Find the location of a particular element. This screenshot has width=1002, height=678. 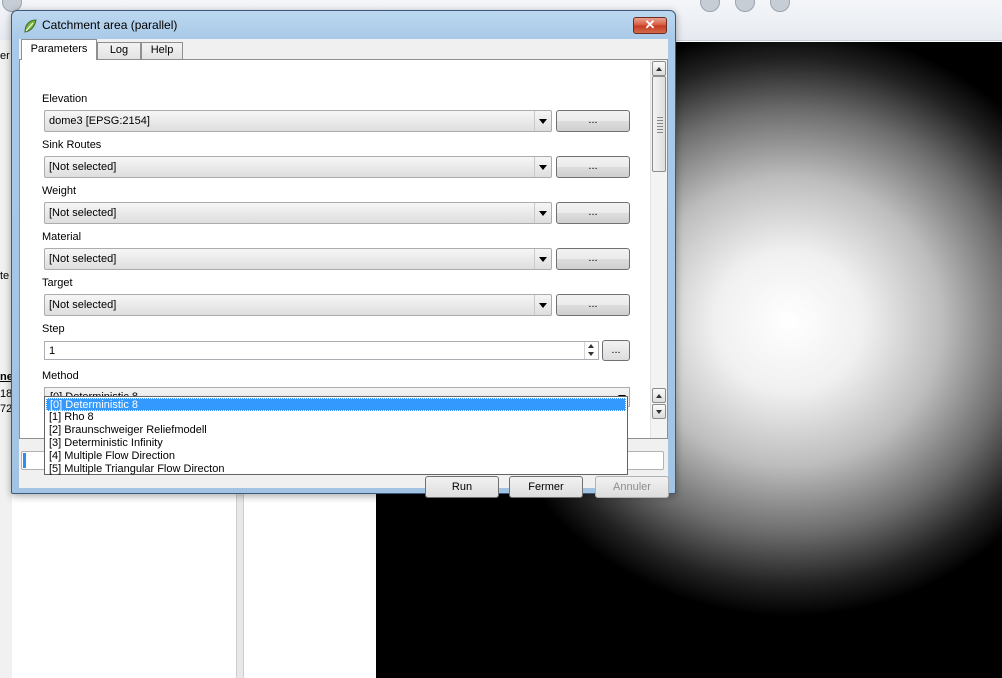

method-label: Method is located at coordinates (60, 376).